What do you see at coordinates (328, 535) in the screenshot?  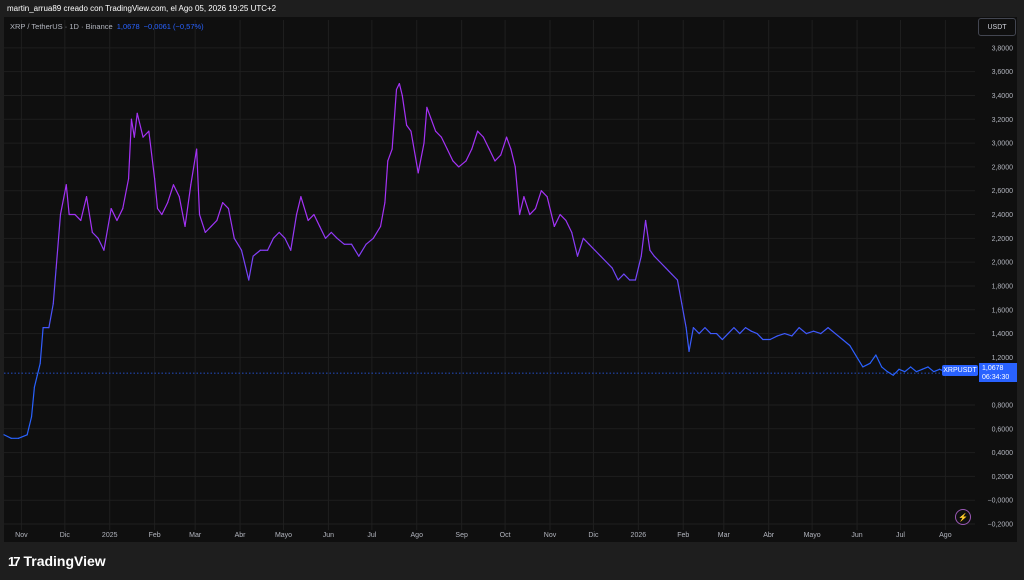 I see `x-tick-label: Jun` at bounding box center [328, 535].